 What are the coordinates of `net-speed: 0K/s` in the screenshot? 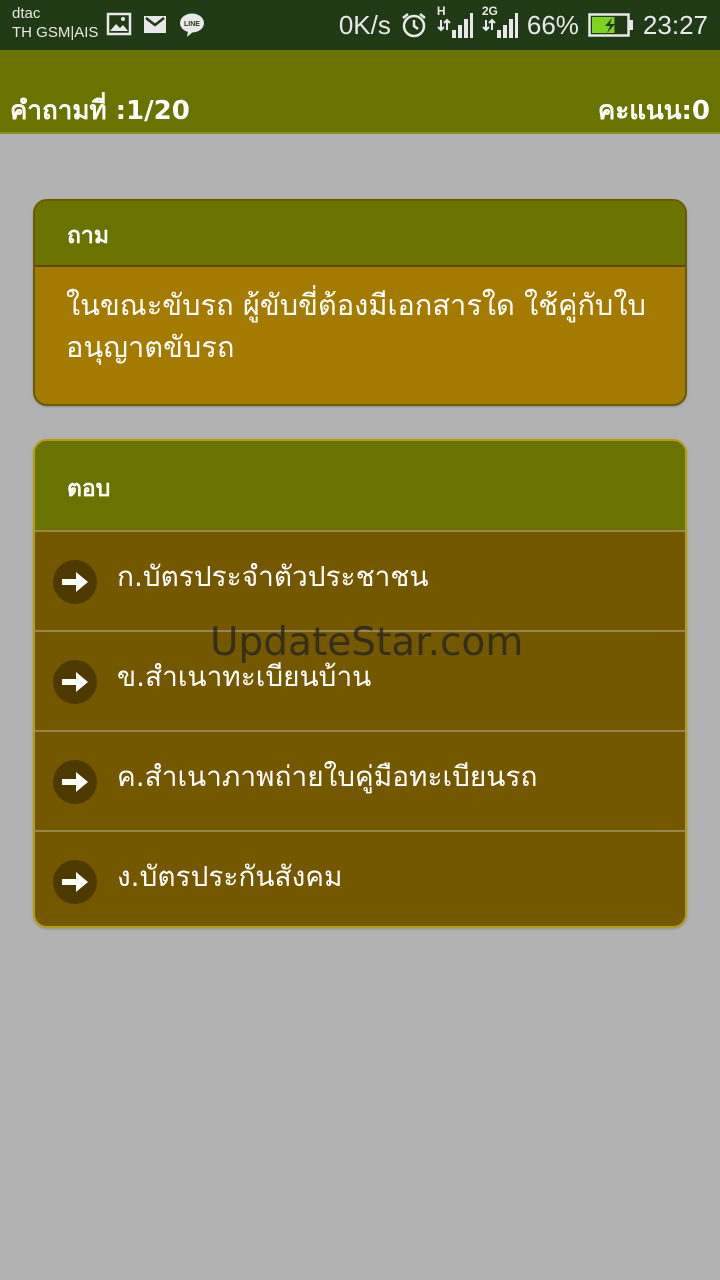 It's located at (364, 24).